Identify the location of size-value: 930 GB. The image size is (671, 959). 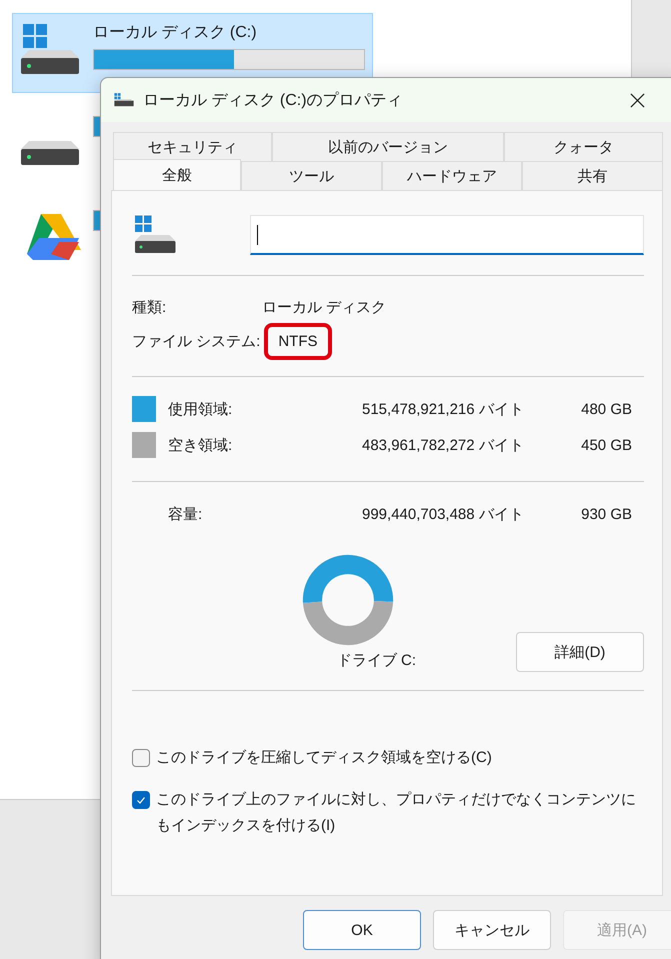
(606, 514).